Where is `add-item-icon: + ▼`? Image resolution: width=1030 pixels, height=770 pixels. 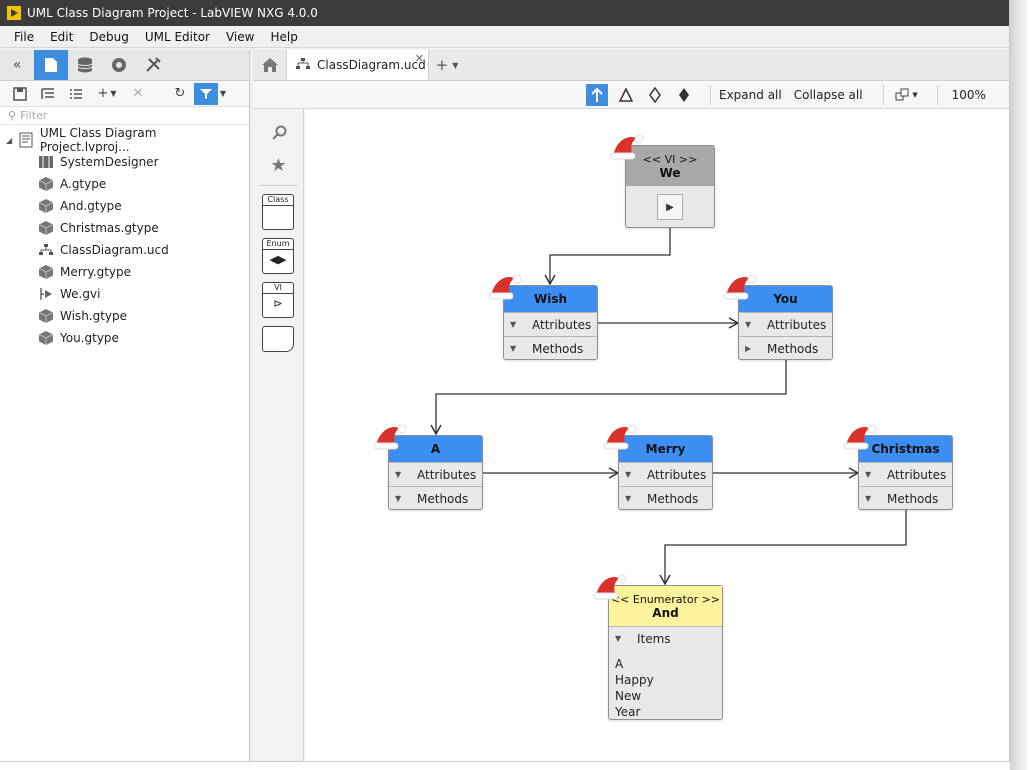 add-item-icon: + ▼ is located at coordinates (107, 94).